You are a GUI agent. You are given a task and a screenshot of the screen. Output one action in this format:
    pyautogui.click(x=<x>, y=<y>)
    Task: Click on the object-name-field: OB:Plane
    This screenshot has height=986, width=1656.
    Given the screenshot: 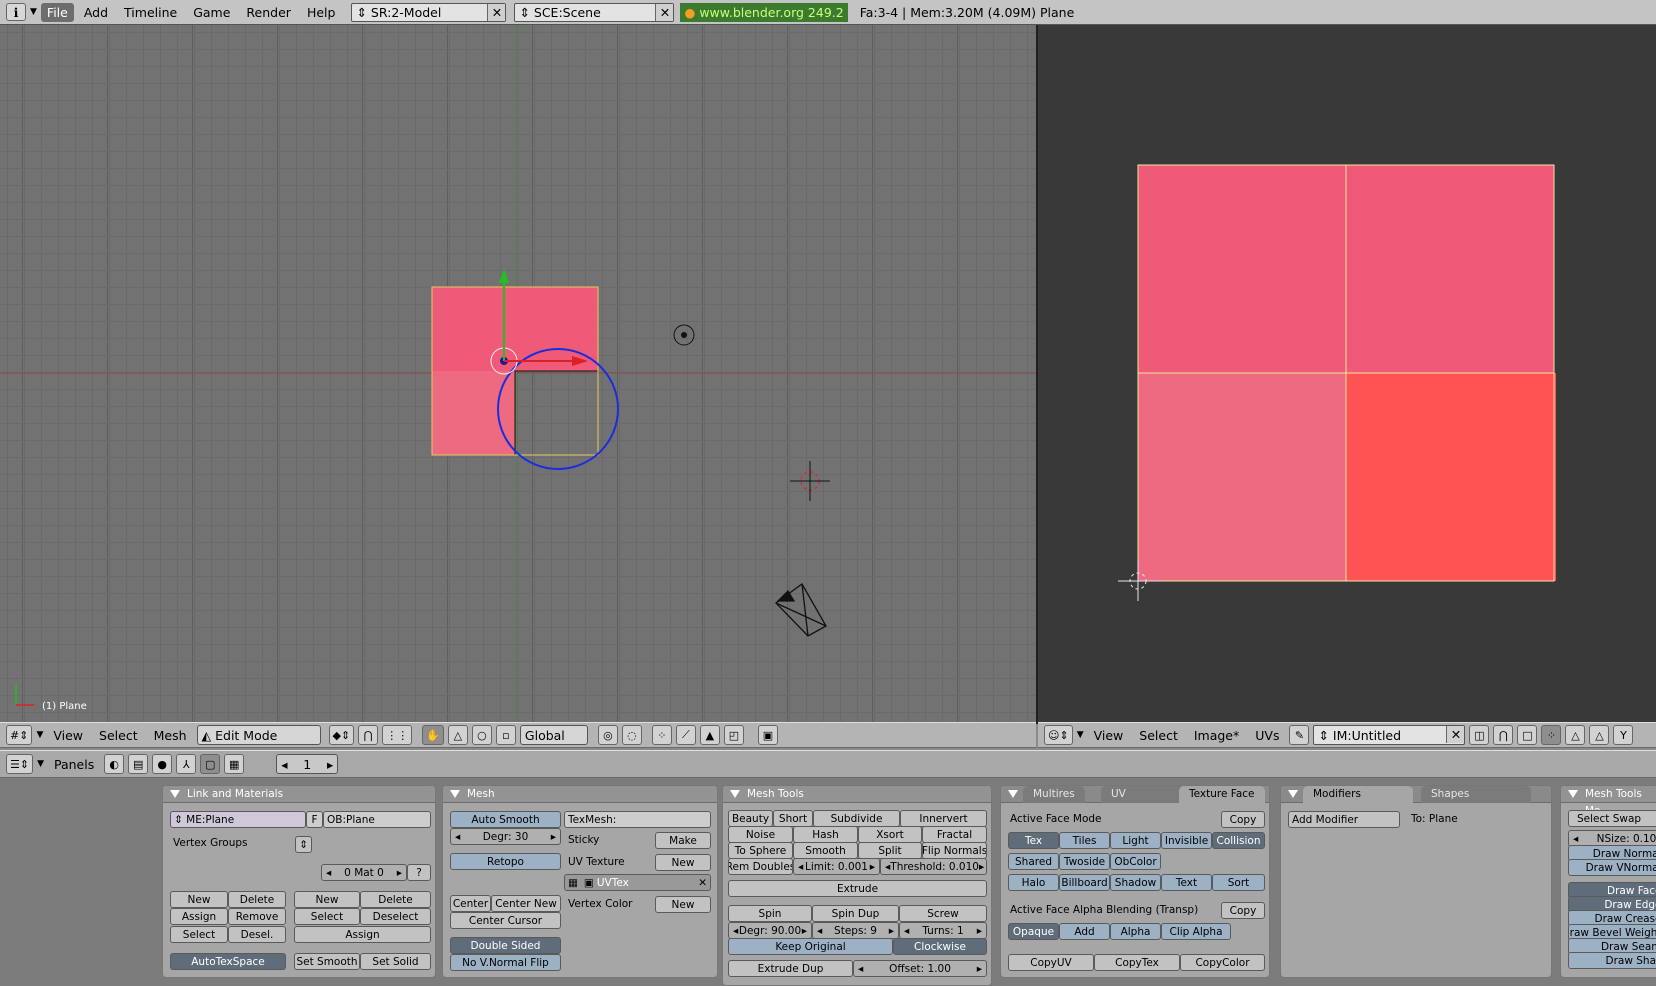 What is the action you would take?
    pyautogui.click(x=377, y=819)
    